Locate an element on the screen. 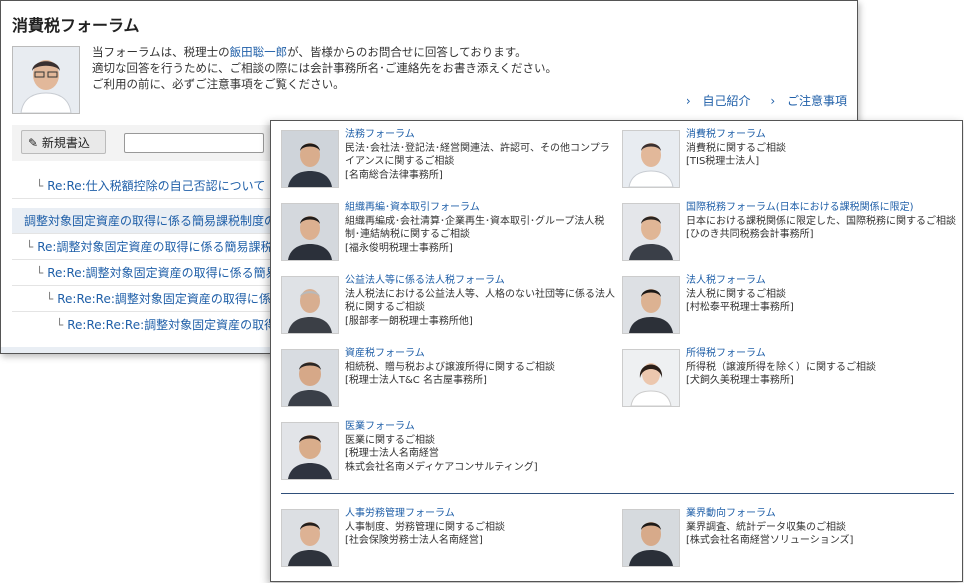  thread-title: Re:Re:仕入税額控除の自己否認について is located at coordinates (156, 186).